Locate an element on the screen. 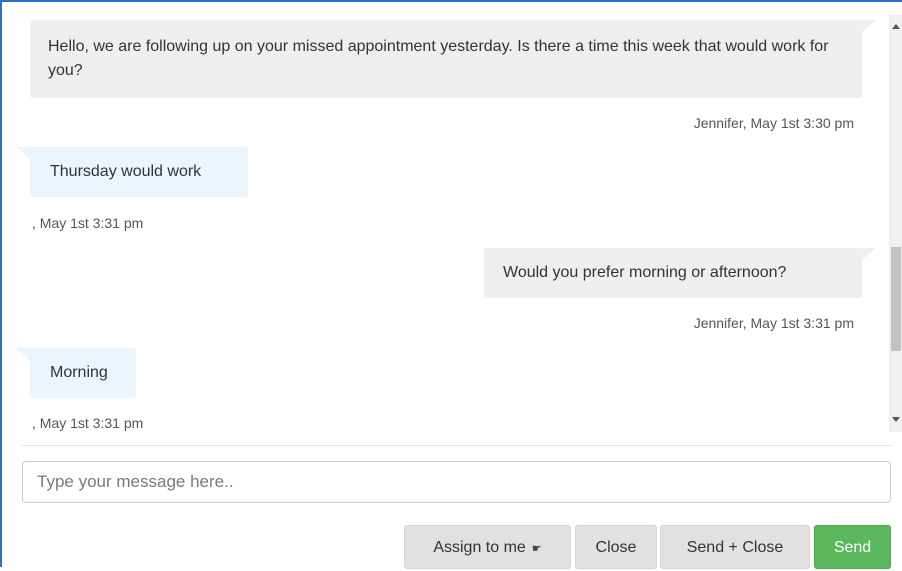 The height and width of the screenshot is (571, 902). assign-label: Assign to me is located at coordinates (479, 547).